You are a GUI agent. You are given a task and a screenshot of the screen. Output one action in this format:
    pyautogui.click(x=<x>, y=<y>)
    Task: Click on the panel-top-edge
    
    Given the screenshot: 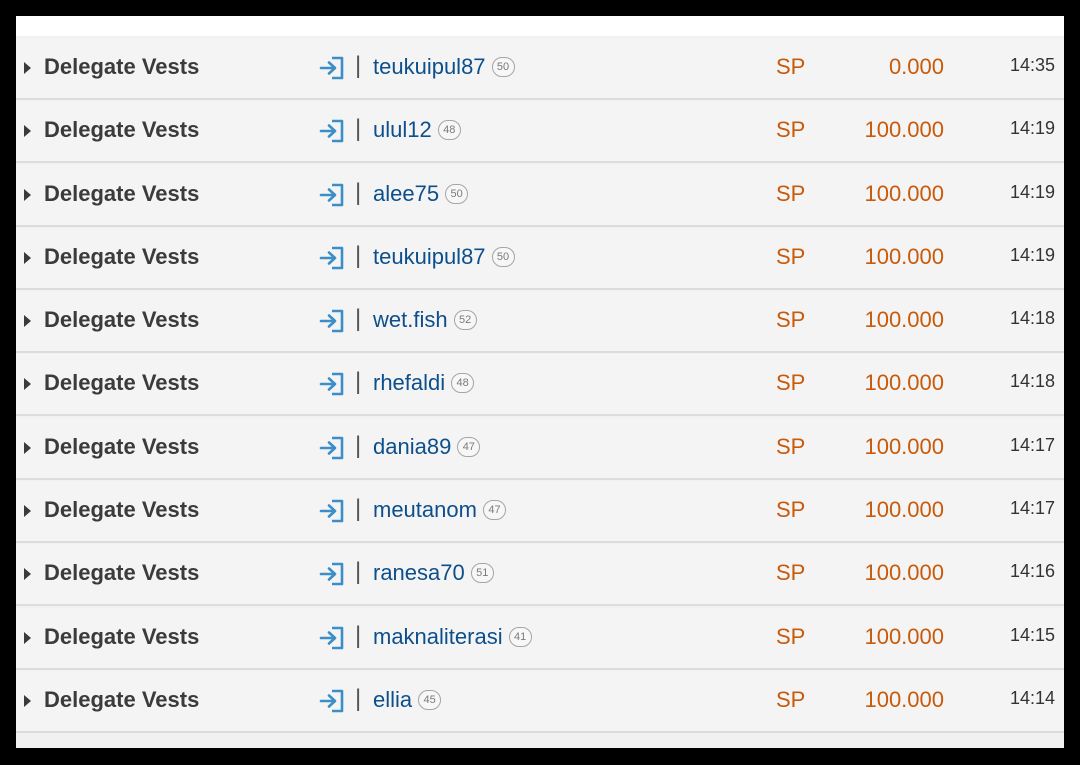 What is the action you would take?
    pyautogui.click(x=540, y=26)
    